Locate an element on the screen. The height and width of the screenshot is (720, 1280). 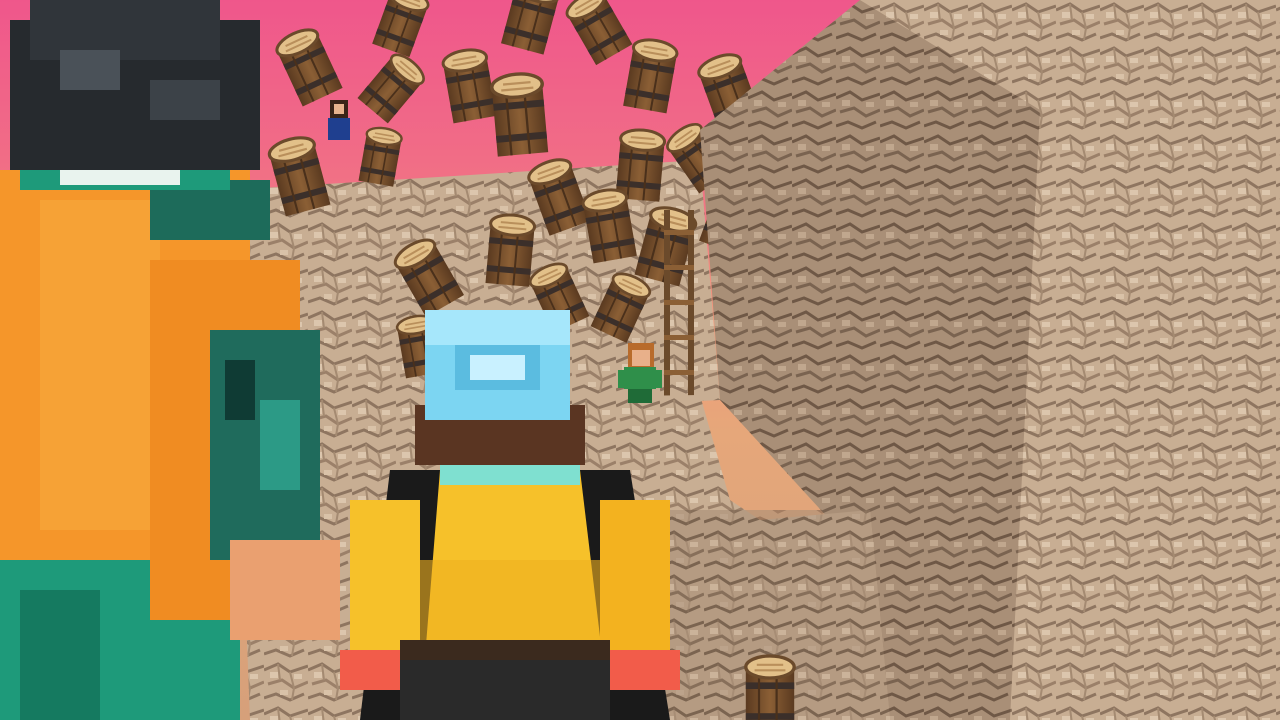
distant-top-figure is located at coordinates (339, 120).